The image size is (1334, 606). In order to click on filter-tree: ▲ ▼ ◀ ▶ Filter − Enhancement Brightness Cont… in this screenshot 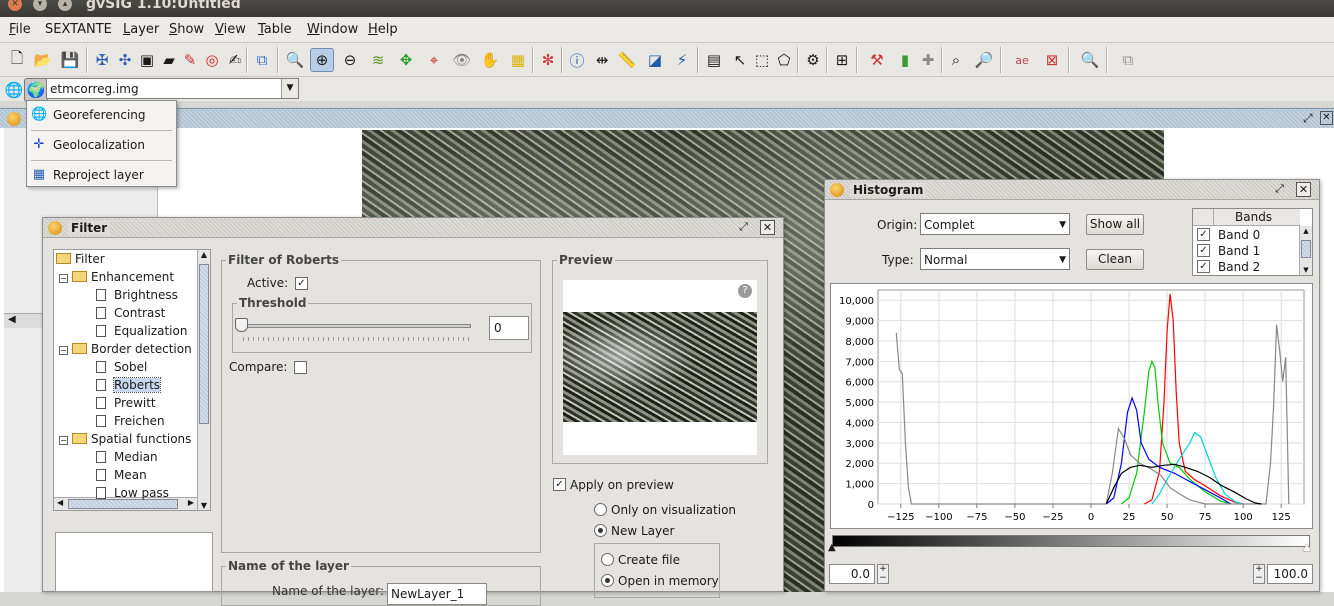, I will do `click(132, 380)`.